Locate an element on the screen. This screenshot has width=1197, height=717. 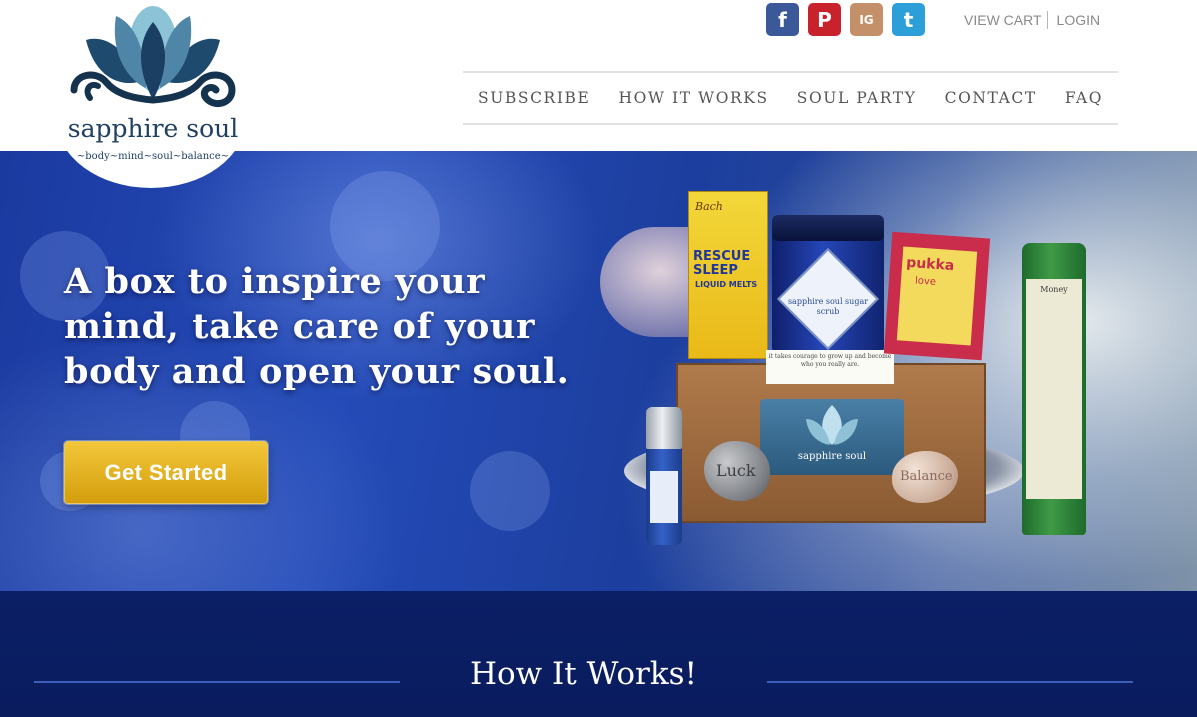
vial-cap is located at coordinates (664, 428).